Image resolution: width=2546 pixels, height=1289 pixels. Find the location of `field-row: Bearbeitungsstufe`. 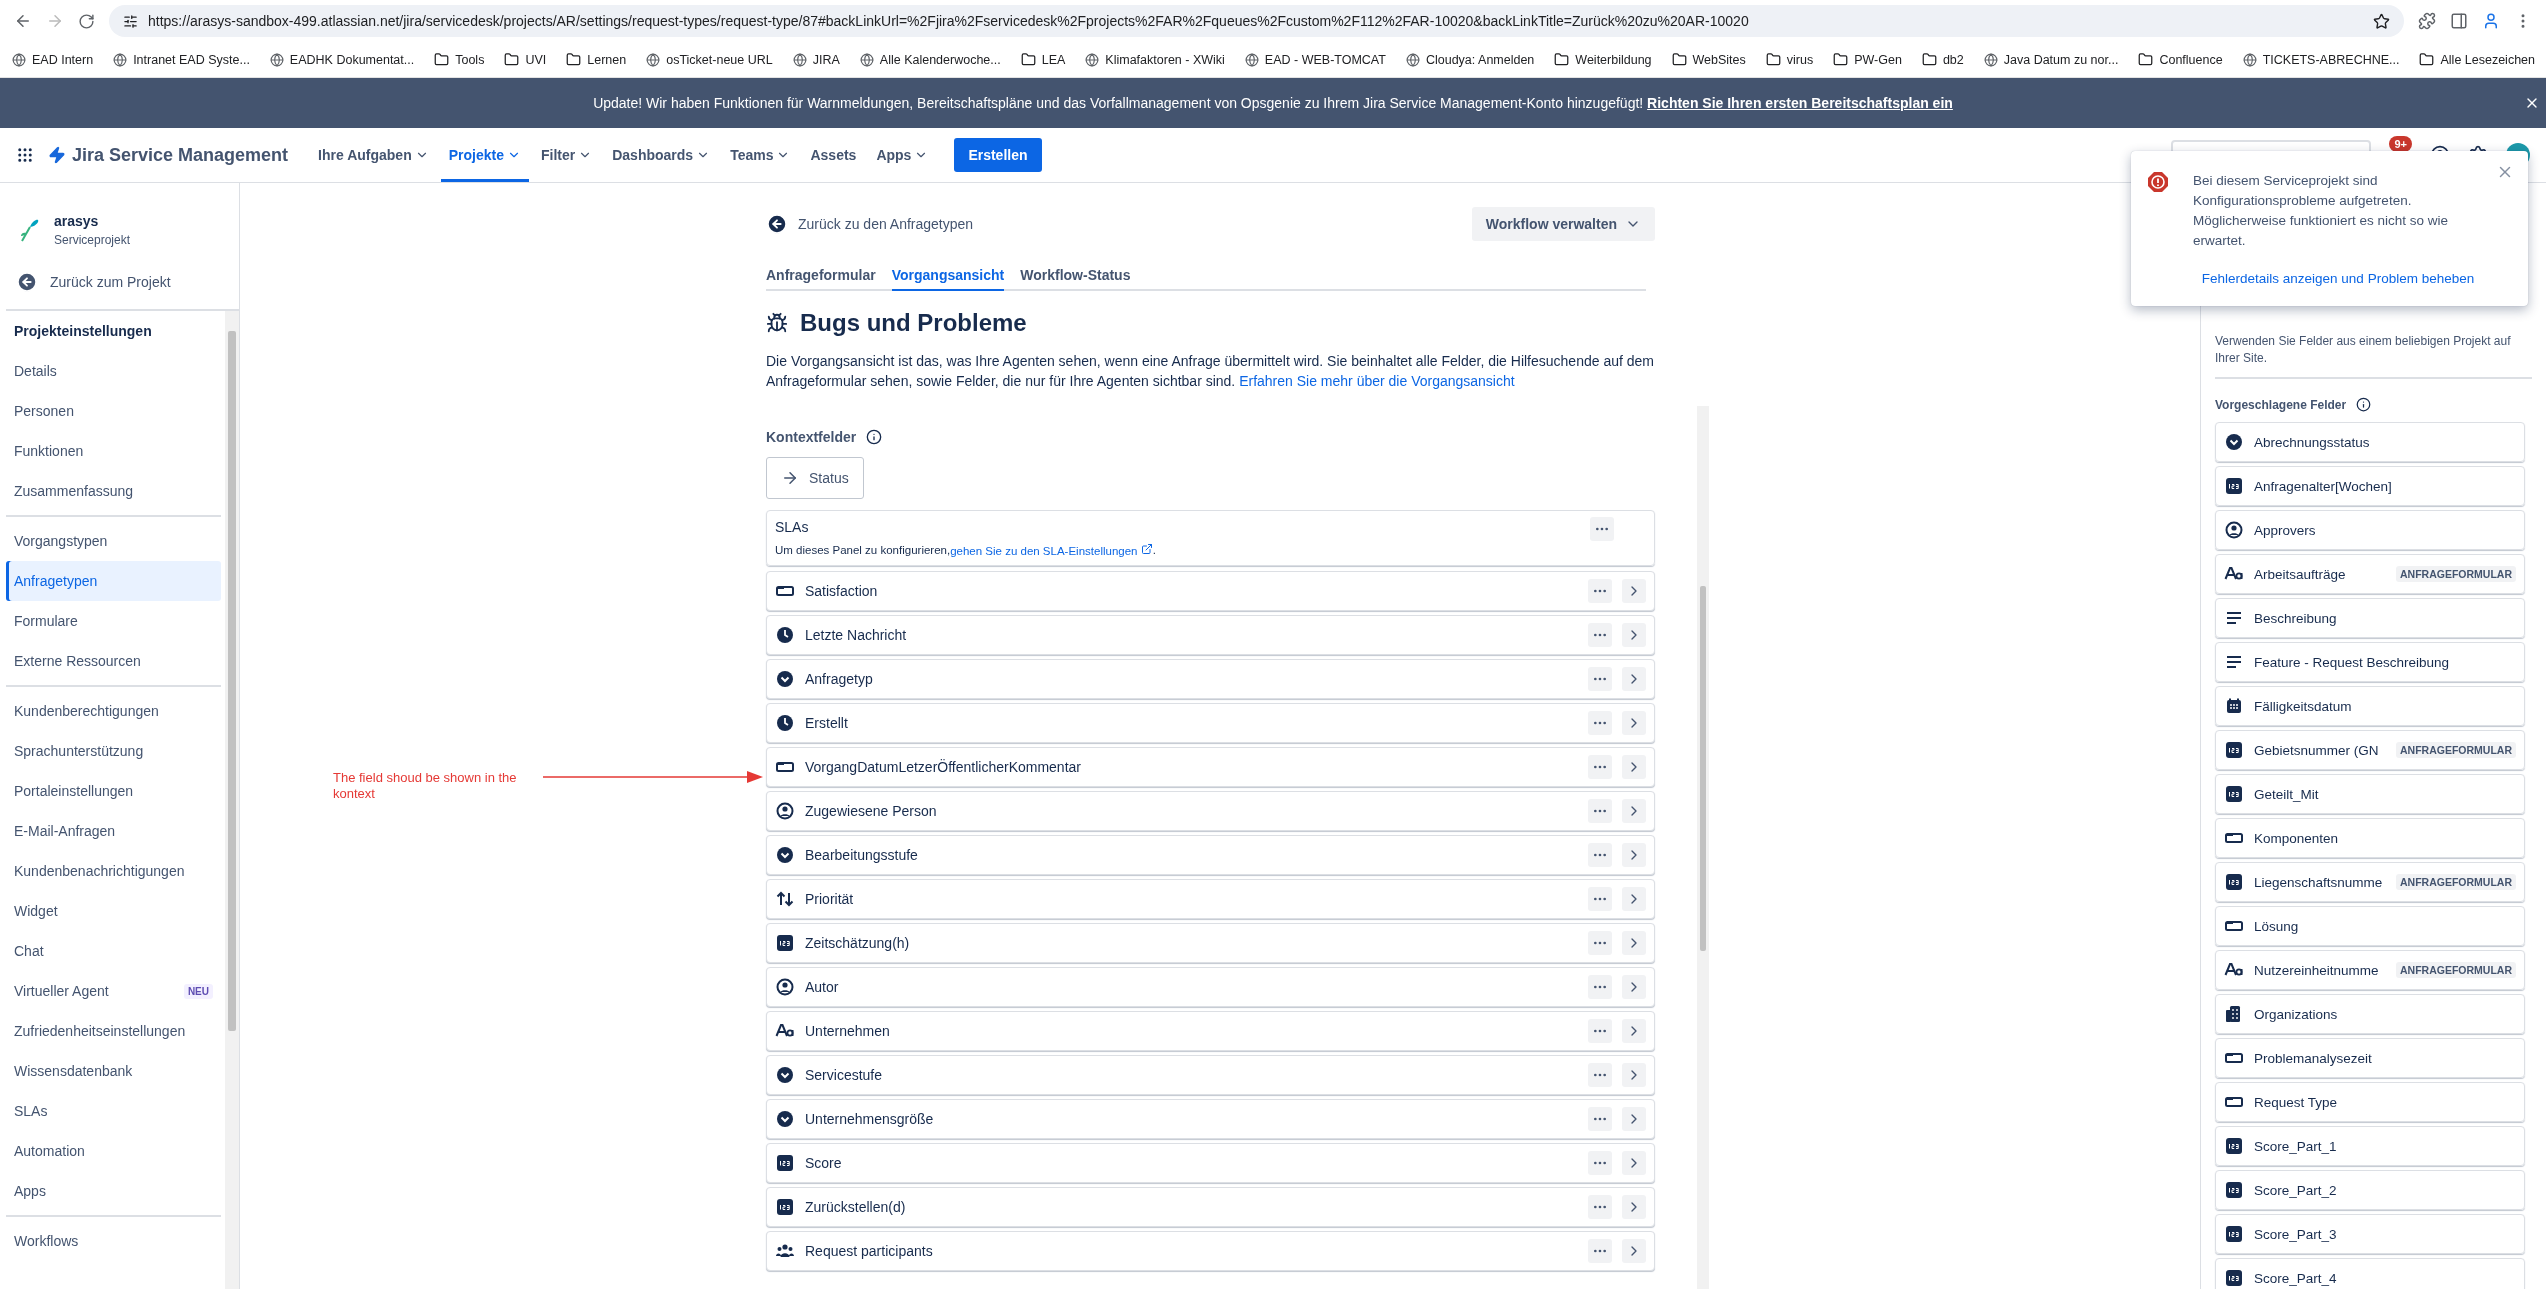

field-row: Bearbeitungsstufe is located at coordinates (1210, 855).